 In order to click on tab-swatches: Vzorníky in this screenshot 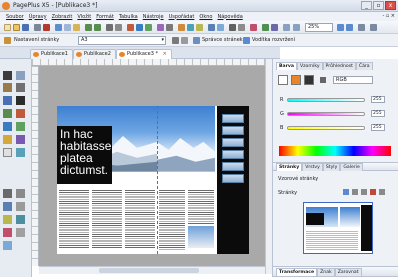, I will do `click(309, 66)`.